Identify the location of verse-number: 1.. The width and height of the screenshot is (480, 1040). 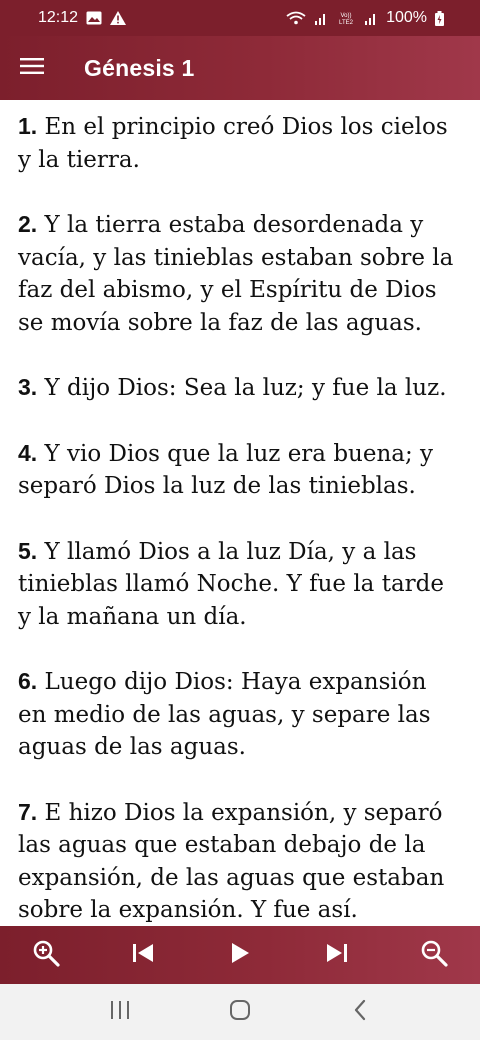
(28, 126).